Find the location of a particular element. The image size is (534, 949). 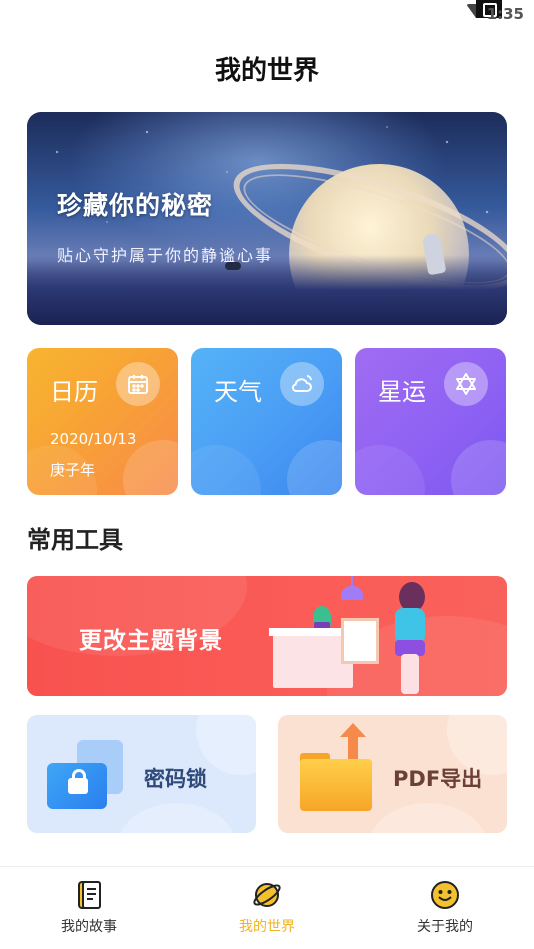

tab-label: 我的世界 is located at coordinates (267, 927).